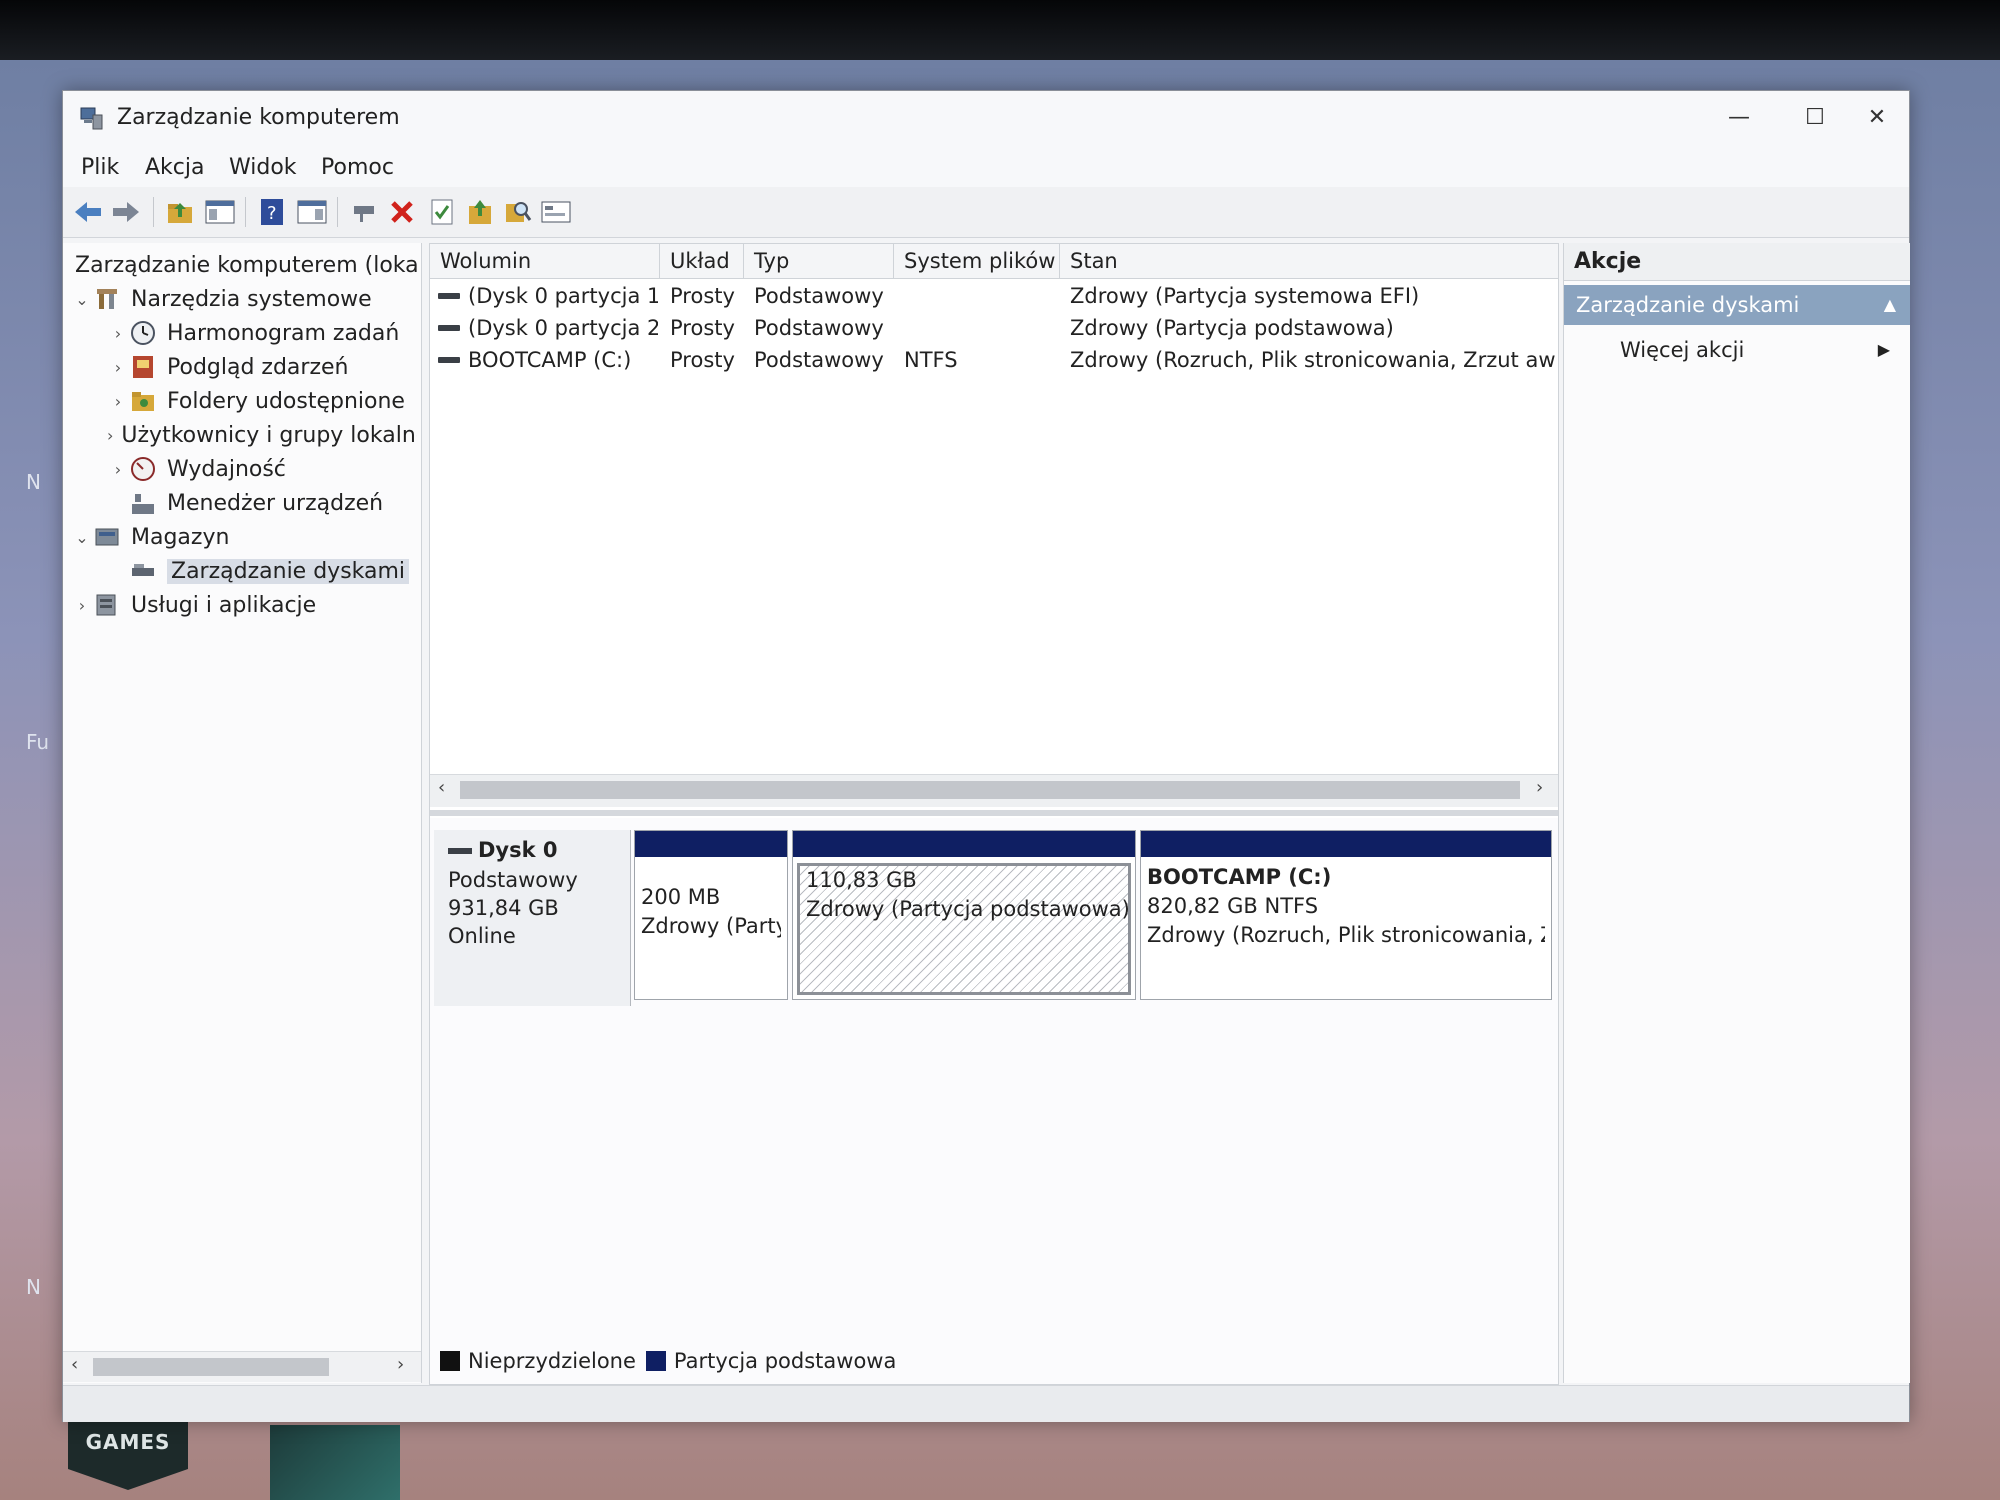  I want to click on tree-item-task-scheduler: › Harmonogram zadań, so click(262, 333).